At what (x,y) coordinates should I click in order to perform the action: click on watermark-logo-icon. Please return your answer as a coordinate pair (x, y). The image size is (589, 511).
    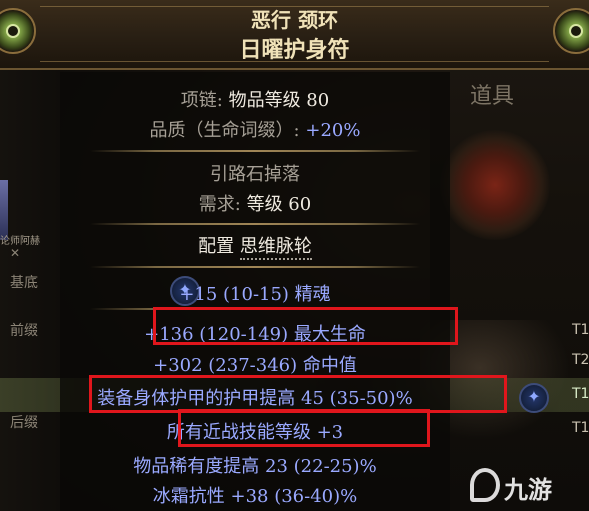
    Looking at the image, I should click on (485, 485).